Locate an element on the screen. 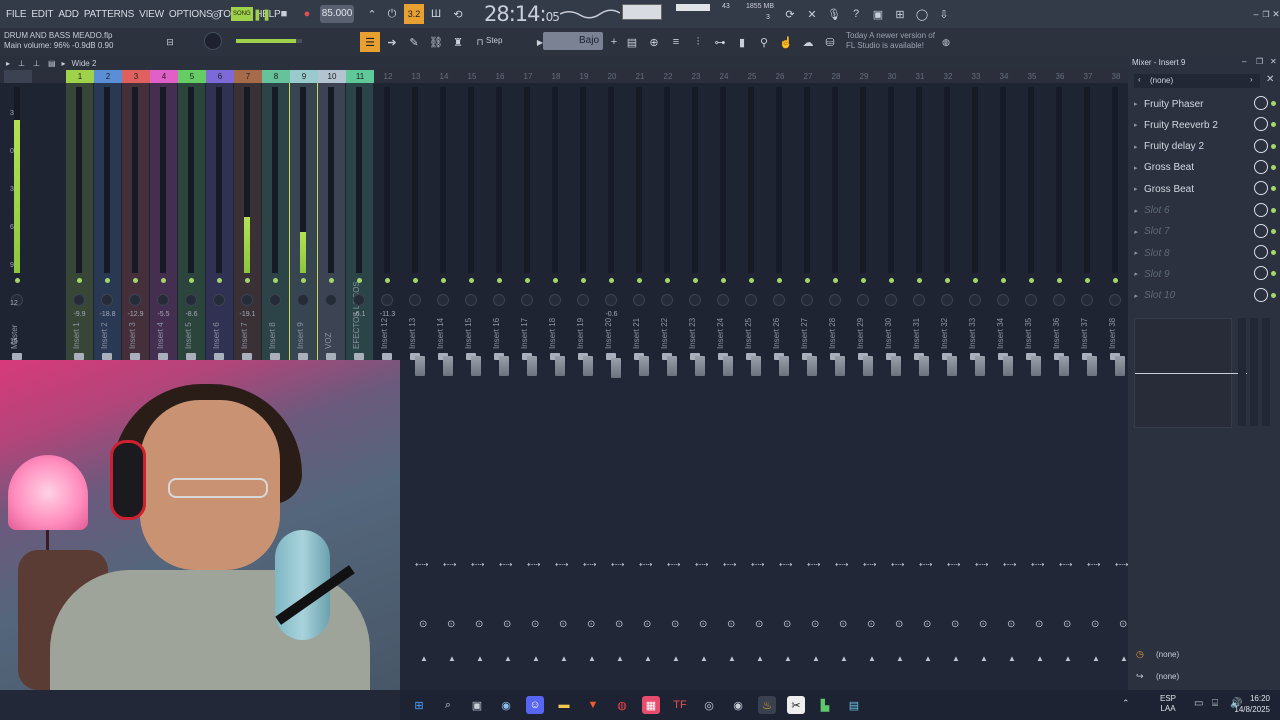  mixer-strip: Insert 6 is located at coordinates (219, 221).